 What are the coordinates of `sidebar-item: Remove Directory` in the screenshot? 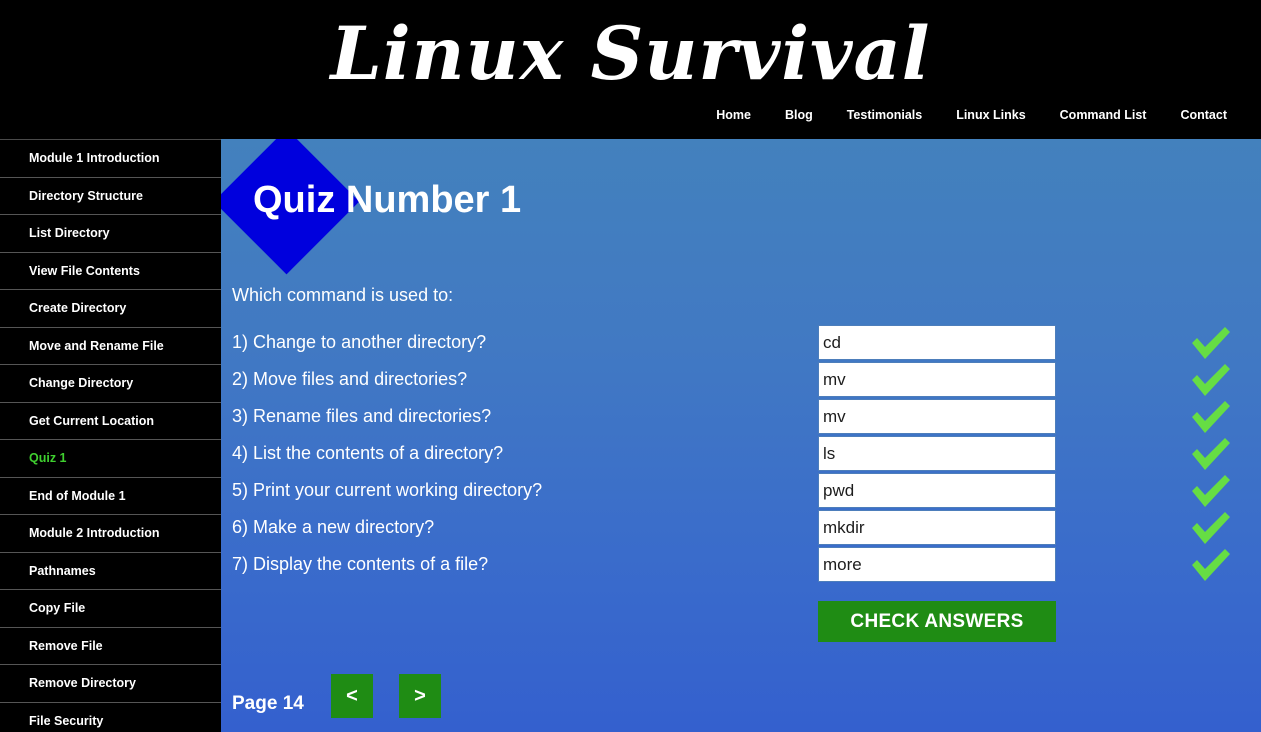 It's located at (110, 684).